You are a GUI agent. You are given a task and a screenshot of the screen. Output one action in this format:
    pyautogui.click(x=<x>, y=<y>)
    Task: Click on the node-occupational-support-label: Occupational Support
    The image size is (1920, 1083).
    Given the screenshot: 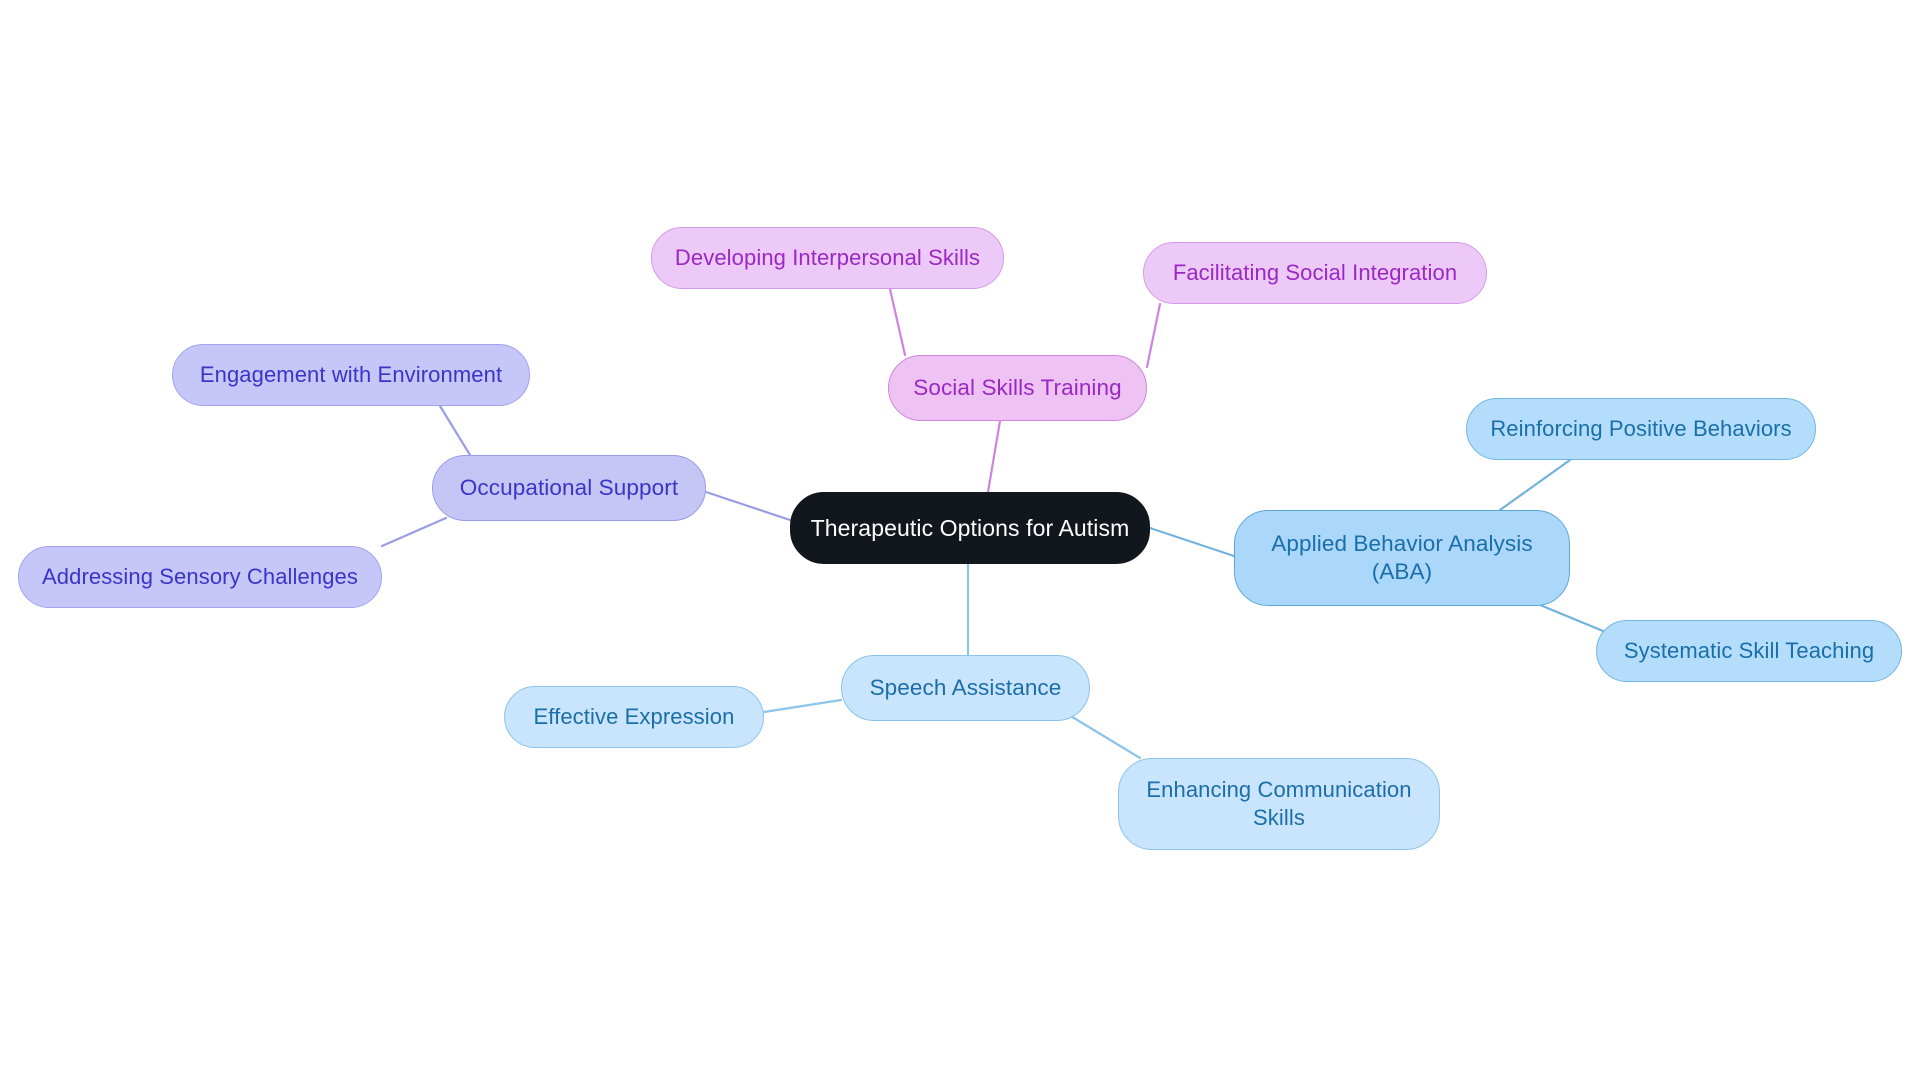 What is the action you would take?
    pyautogui.click(x=569, y=487)
    